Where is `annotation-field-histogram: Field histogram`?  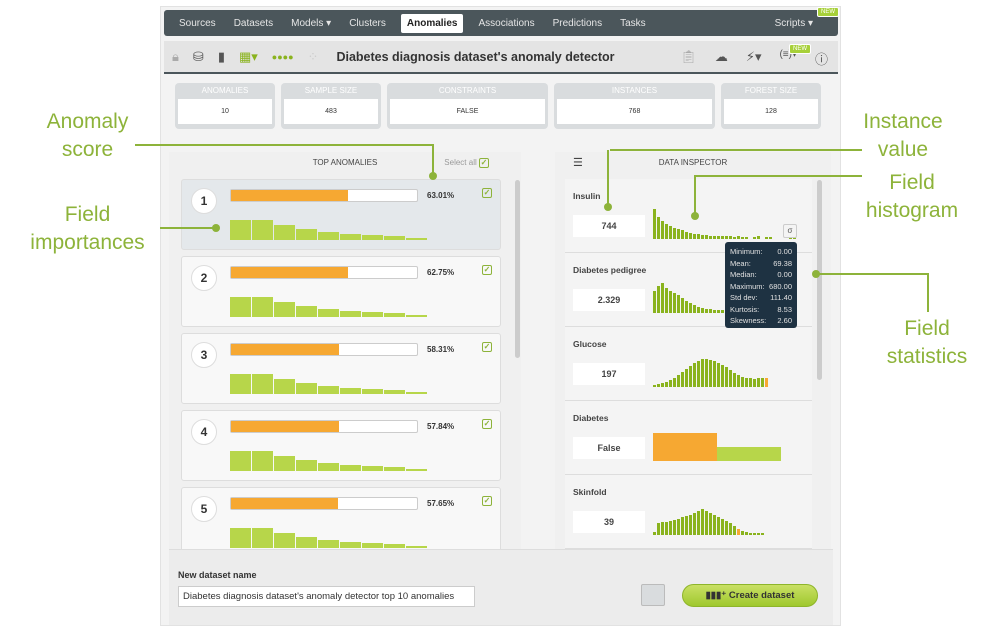
annotation-field-histogram: Field histogram is located at coordinates (912, 196).